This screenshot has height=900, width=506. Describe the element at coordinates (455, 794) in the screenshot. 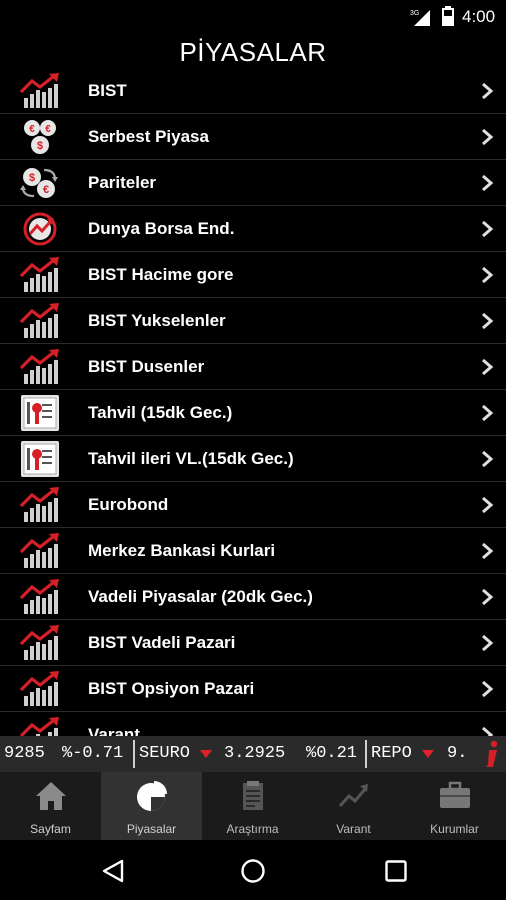

I see `briefcase-icon` at that location.